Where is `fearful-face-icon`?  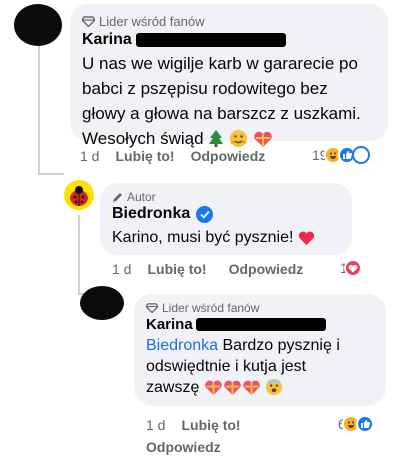 fearful-face-icon is located at coordinates (274, 390).